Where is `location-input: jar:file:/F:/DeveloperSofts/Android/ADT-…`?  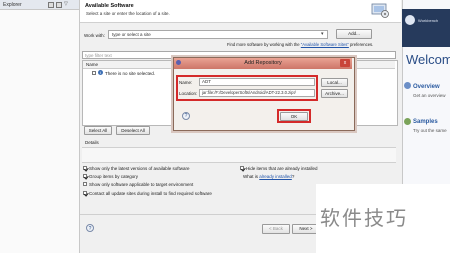
location-input: jar:file:/F:/DeveloperSofts/Android/ADT-… is located at coordinates (257, 93).